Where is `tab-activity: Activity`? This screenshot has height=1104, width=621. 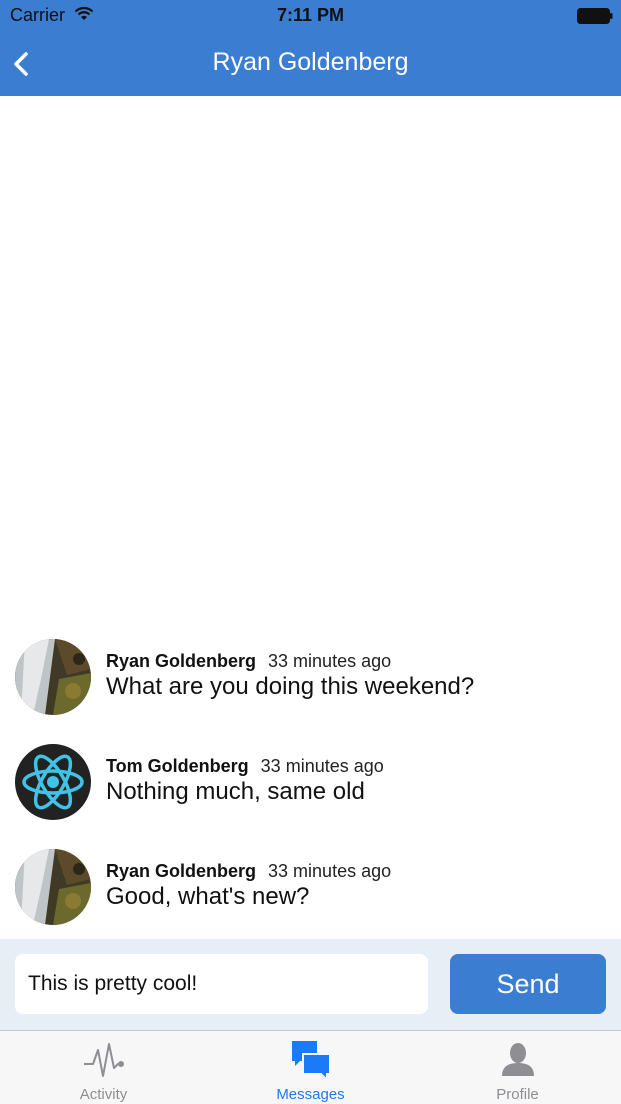
tab-activity: Activity is located at coordinates (103, 1067).